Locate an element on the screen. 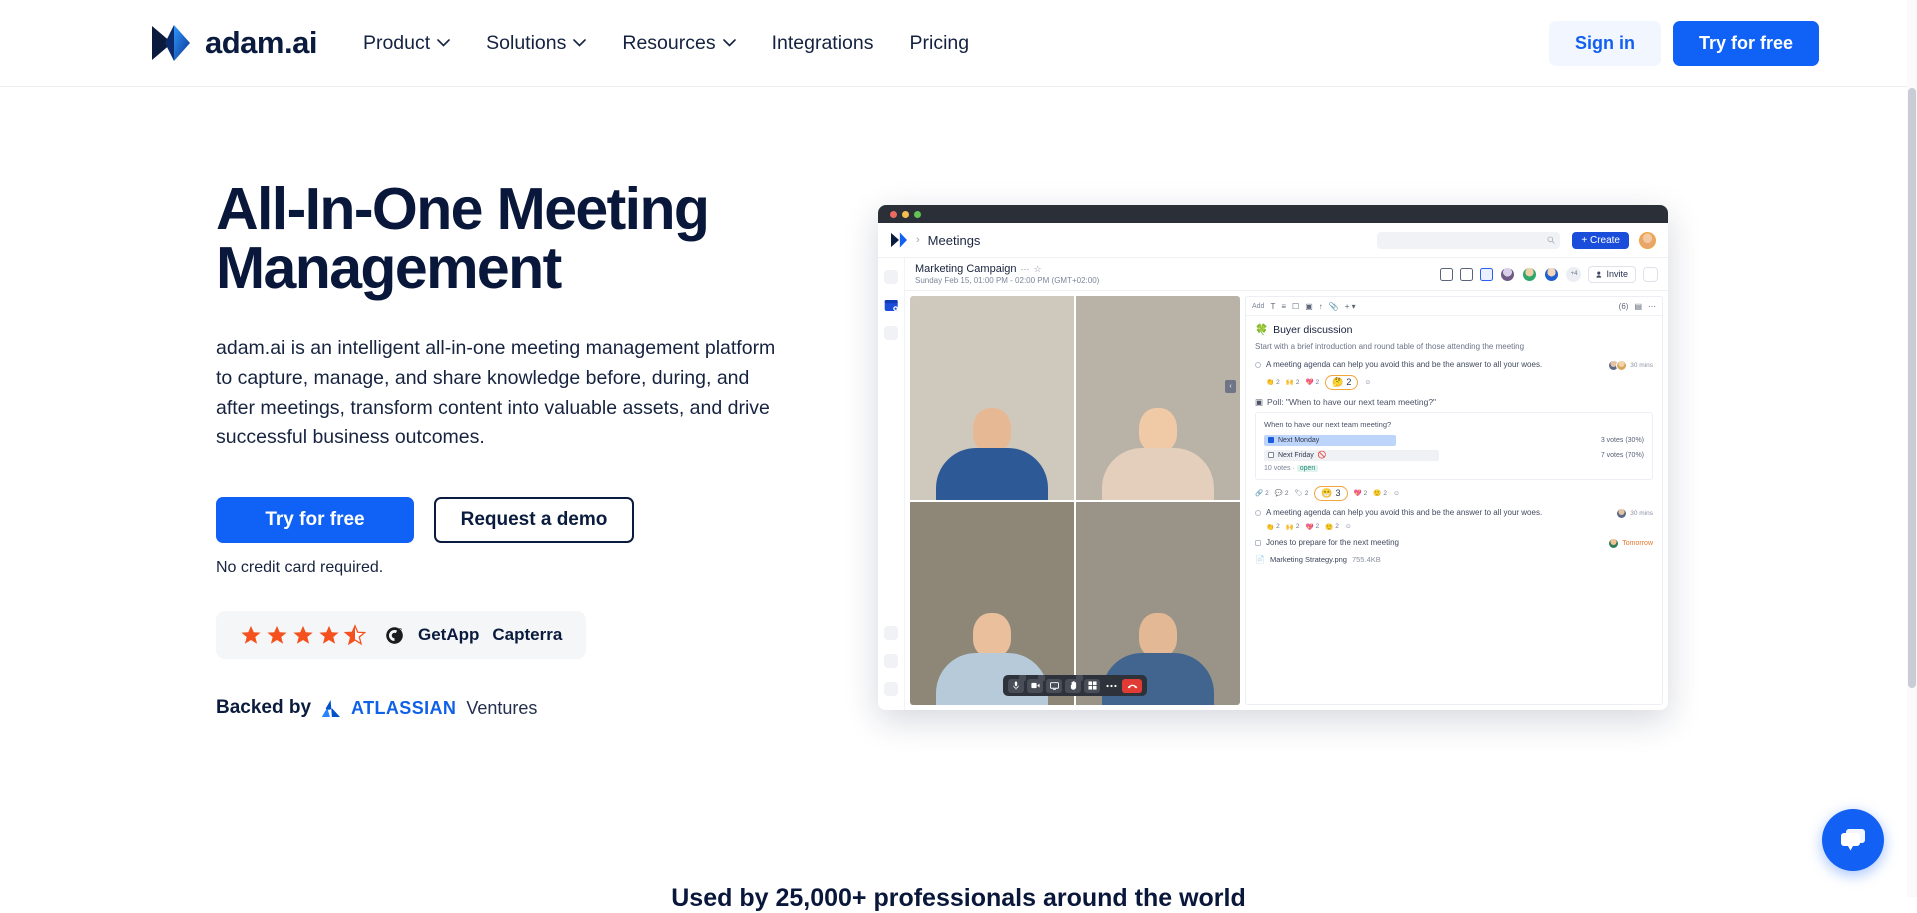 Image resolution: width=1917 pixels, height=913 pixels. user-avatar is located at coordinates (1647, 240).